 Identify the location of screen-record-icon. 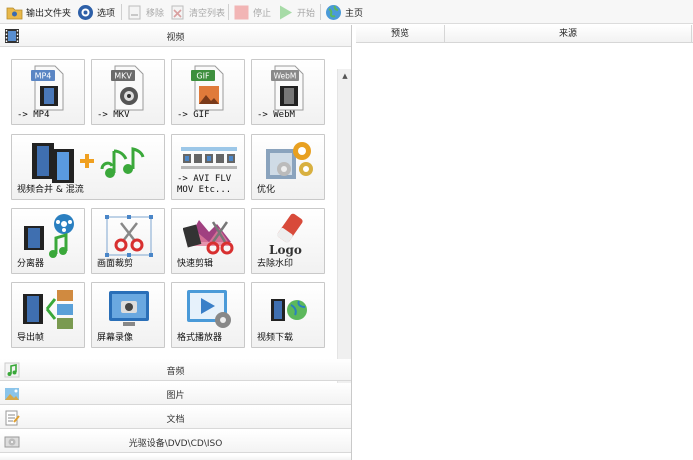
(129, 308).